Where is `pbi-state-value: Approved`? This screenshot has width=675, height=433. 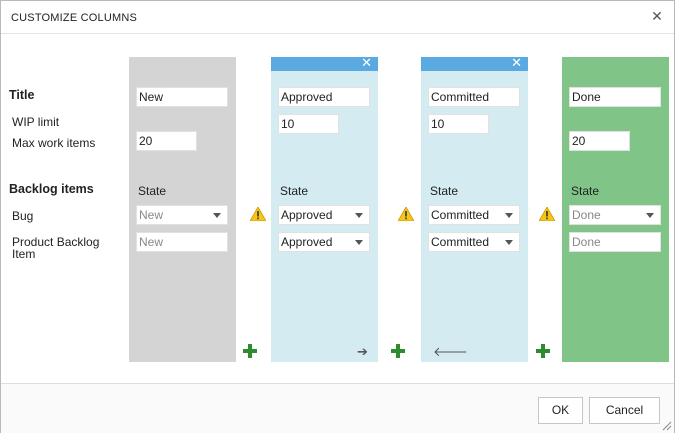 pbi-state-value: Approved is located at coordinates (307, 242).